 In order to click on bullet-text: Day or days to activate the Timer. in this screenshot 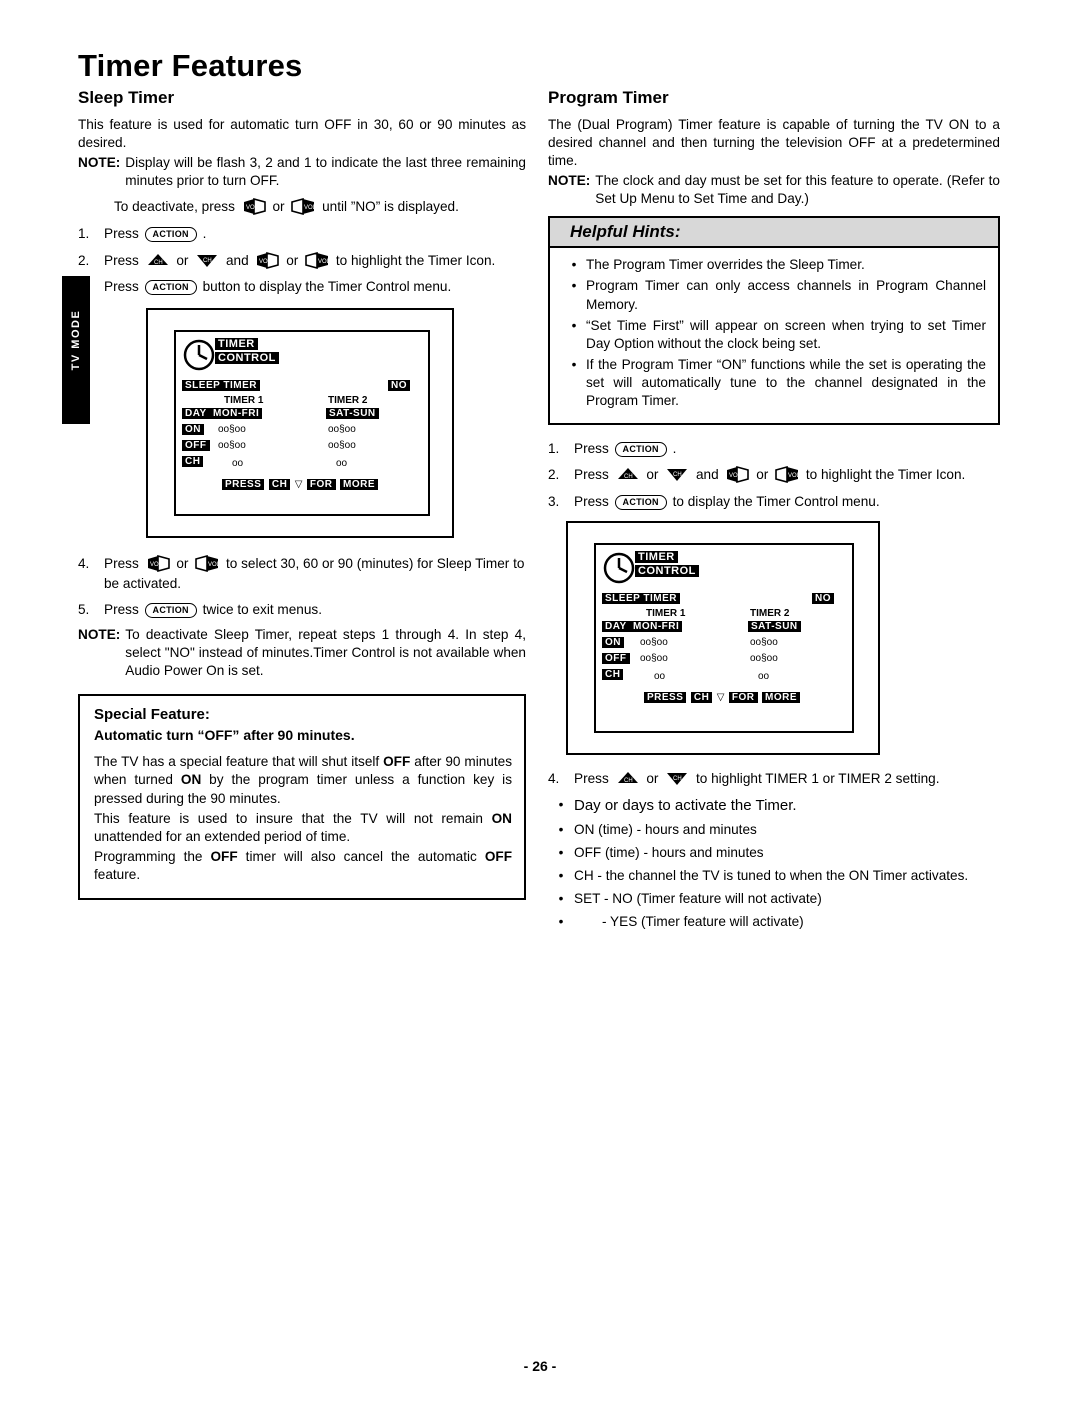, I will do `click(685, 806)`.